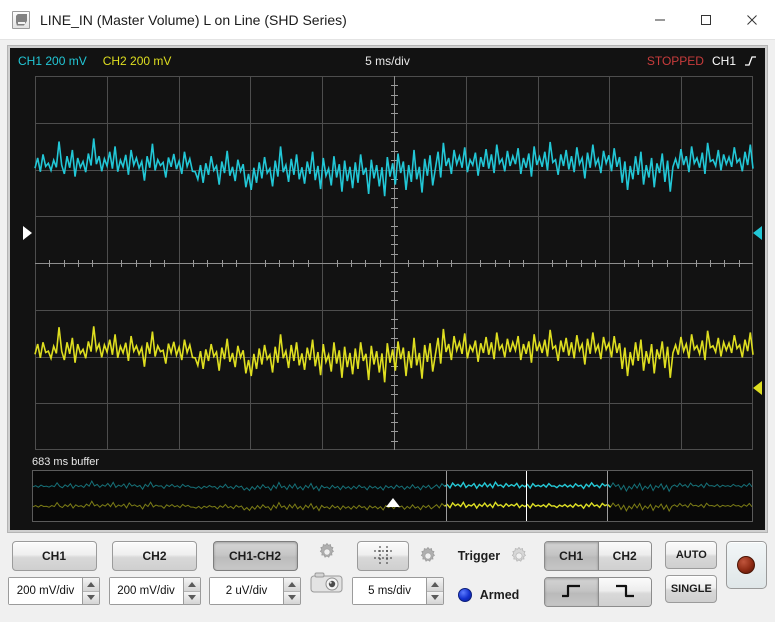  Describe the element at coordinates (392, 486) in the screenshot. I see `buffer-ch1-waveform` at that location.